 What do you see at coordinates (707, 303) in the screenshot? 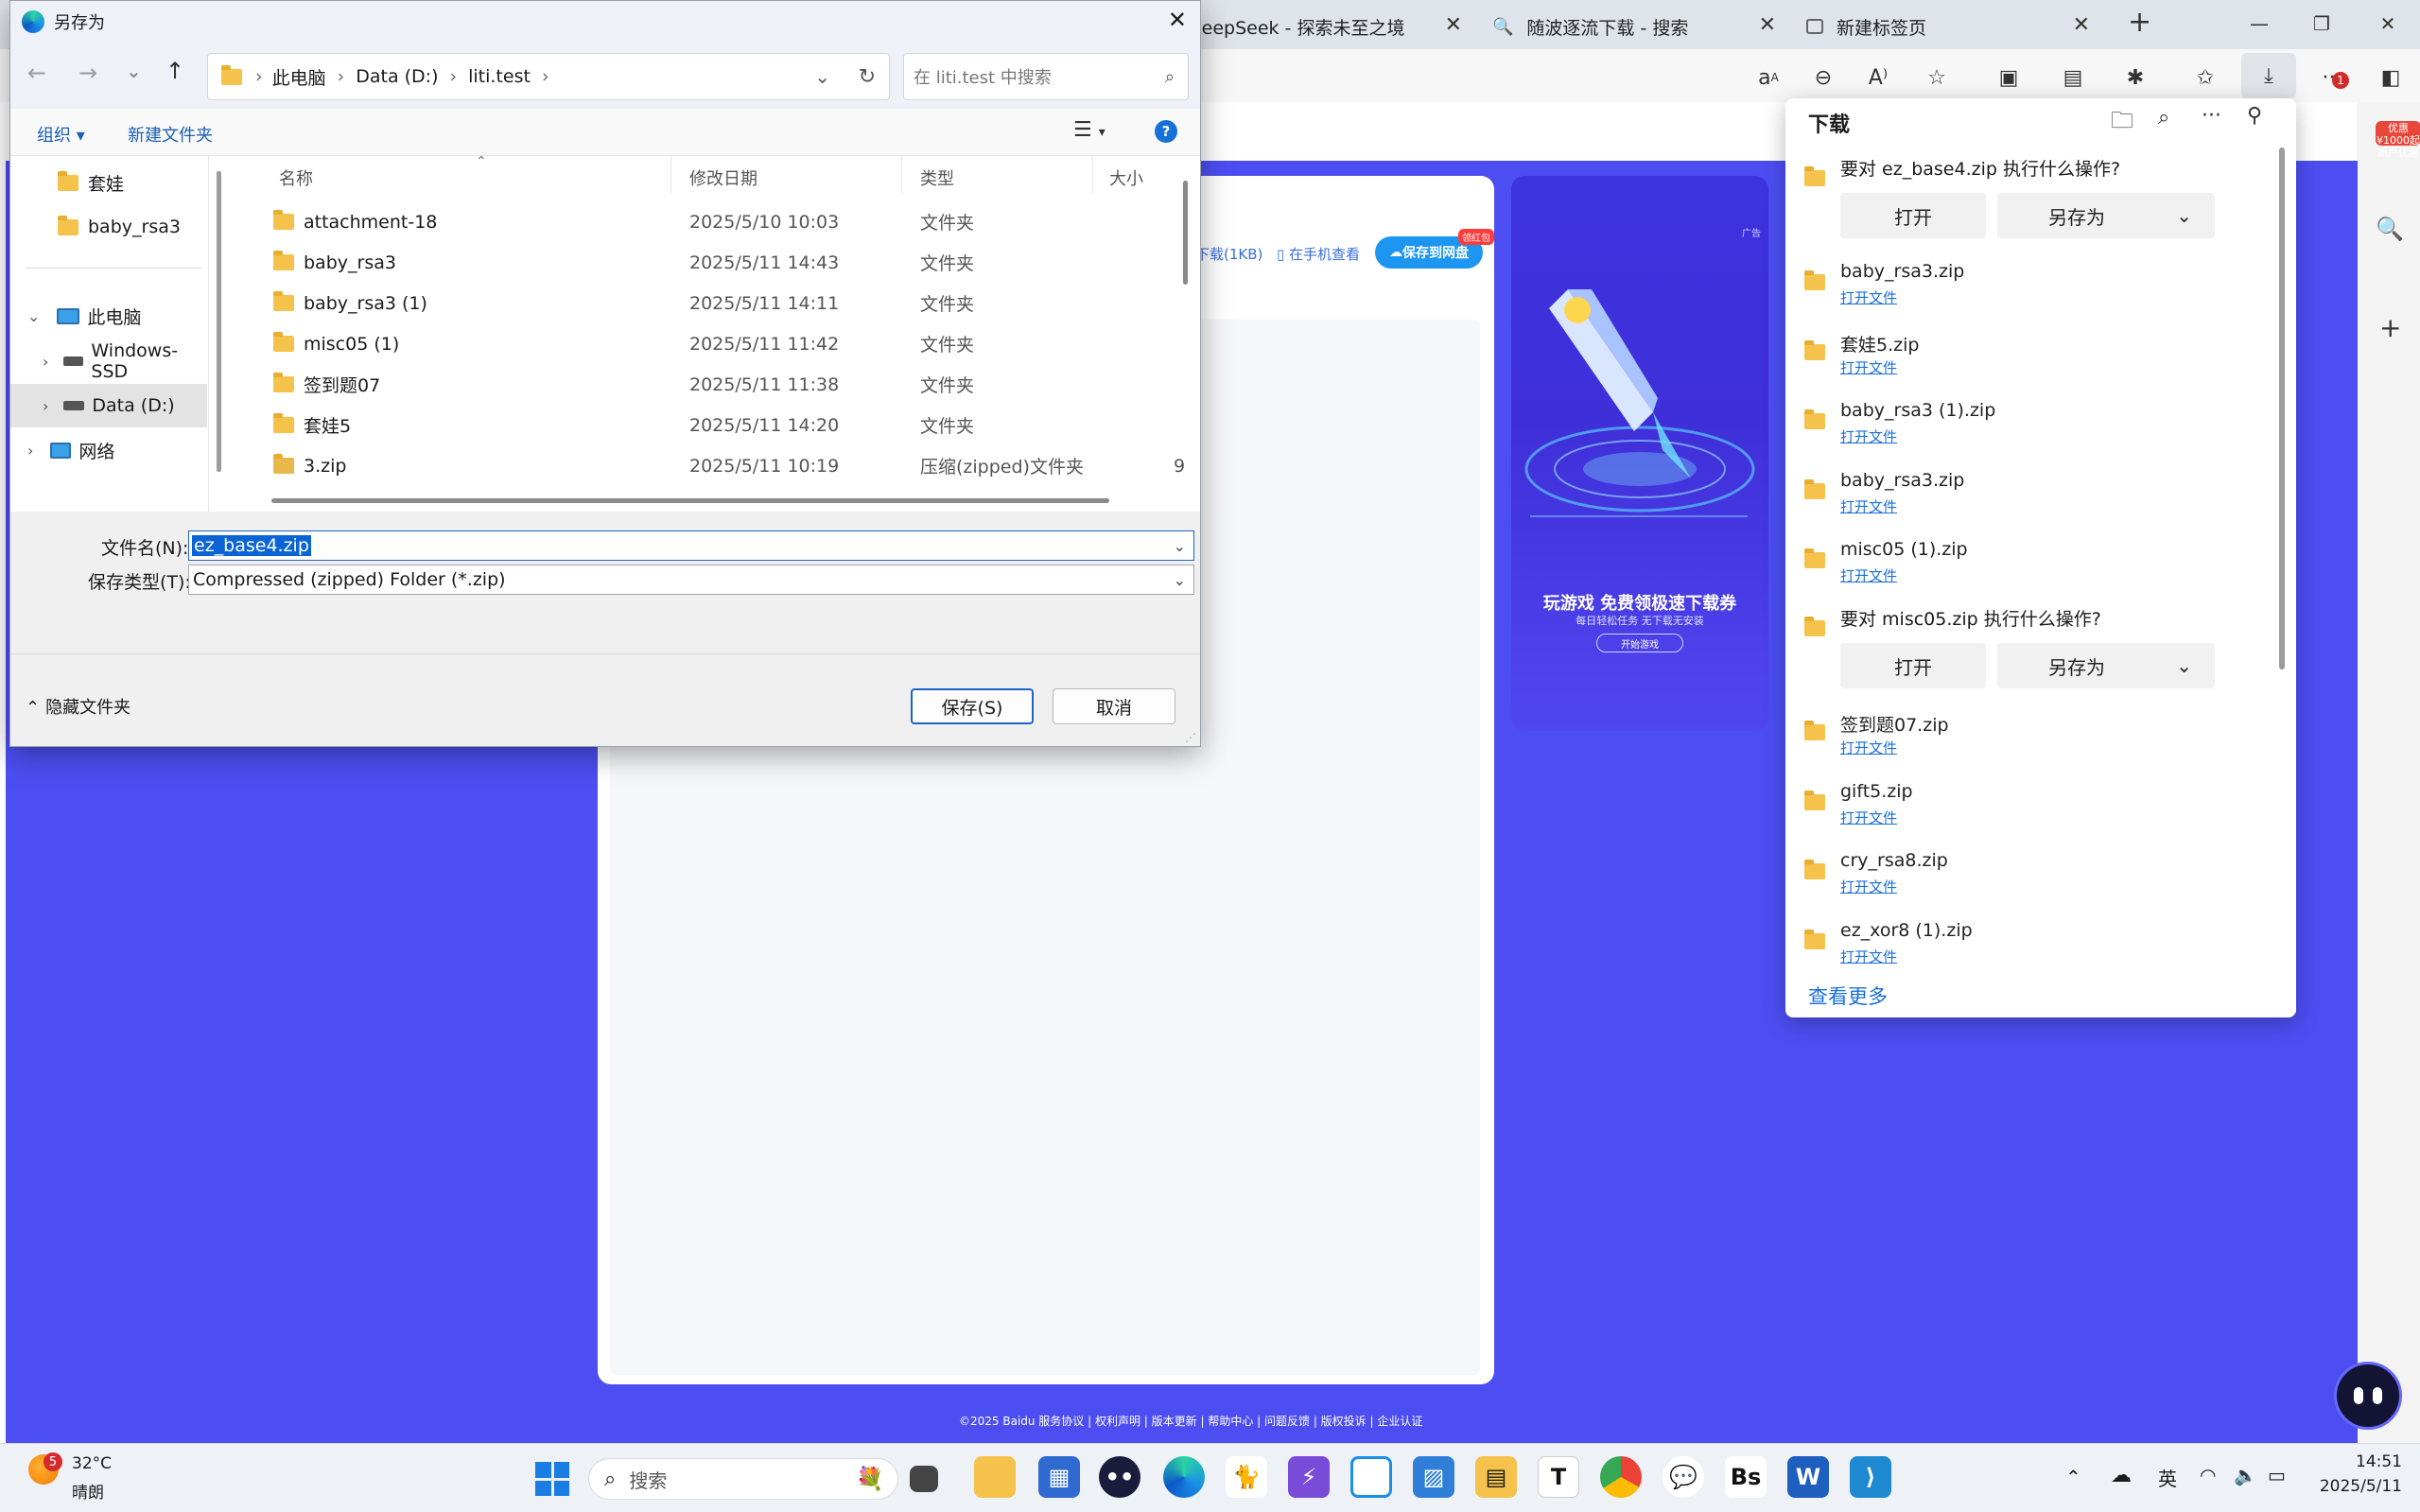
I see `file-row: baby_rsa3 (1) 2025/5/11 14:11 文件夹` at bounding box center [707, 303].